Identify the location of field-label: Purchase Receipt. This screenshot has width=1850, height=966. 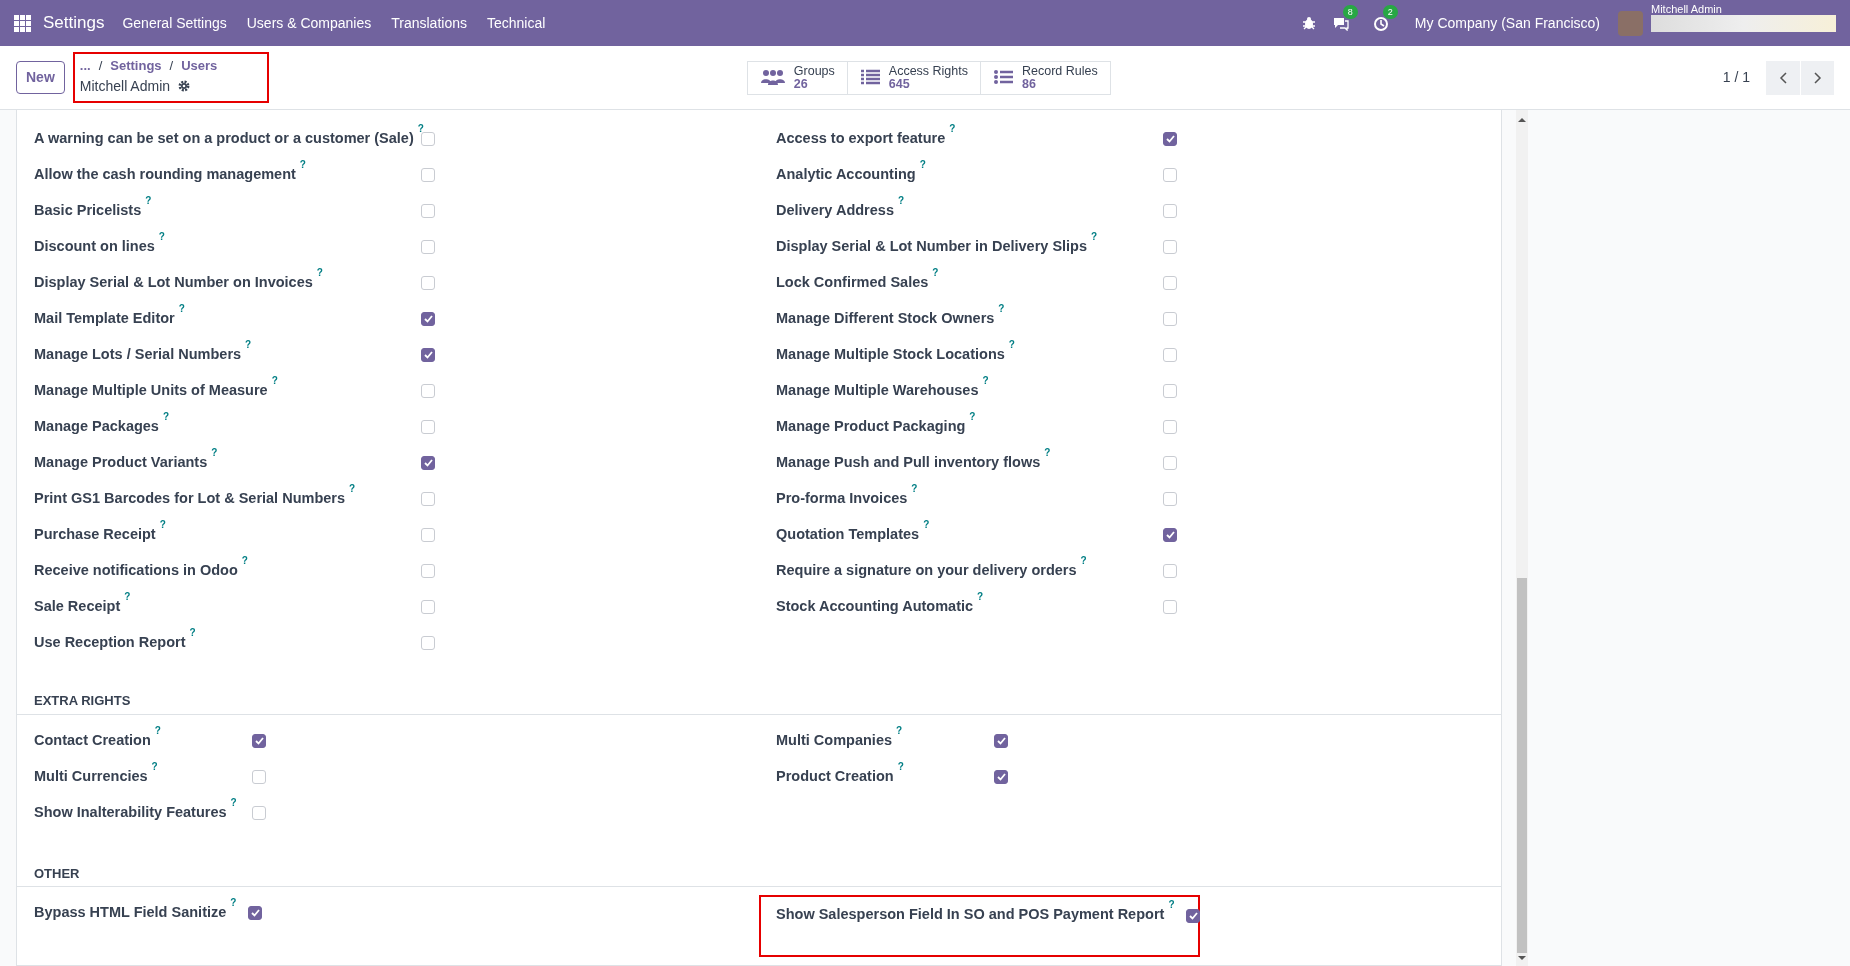
(95, 534).